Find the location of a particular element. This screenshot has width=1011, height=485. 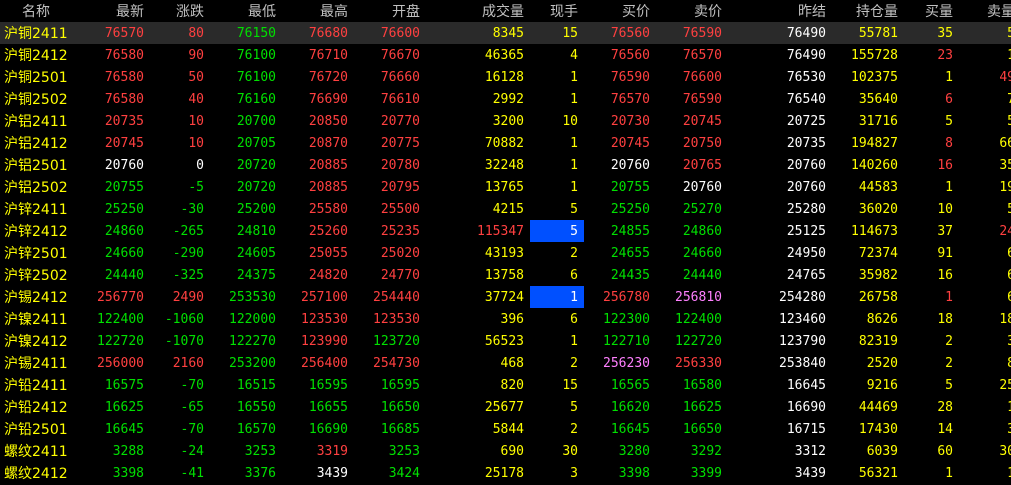

col-header-ask: 卖价 is located at coordinates (692, 11).